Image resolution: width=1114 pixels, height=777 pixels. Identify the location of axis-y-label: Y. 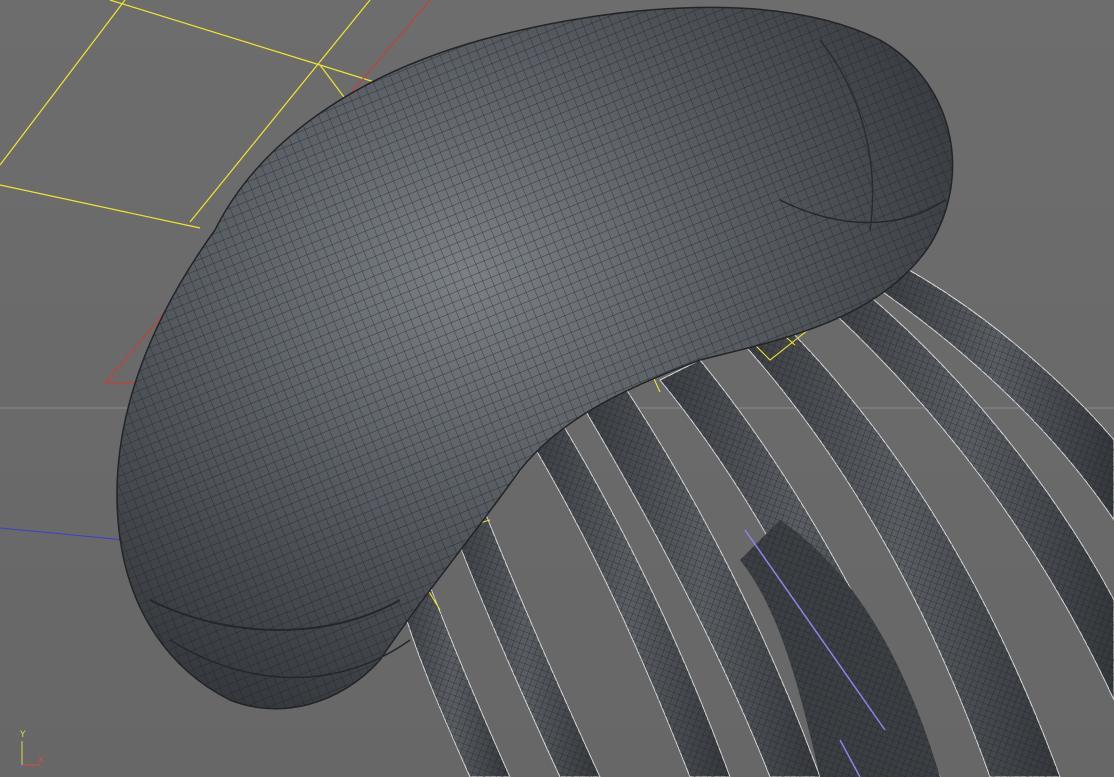
(23, 735).